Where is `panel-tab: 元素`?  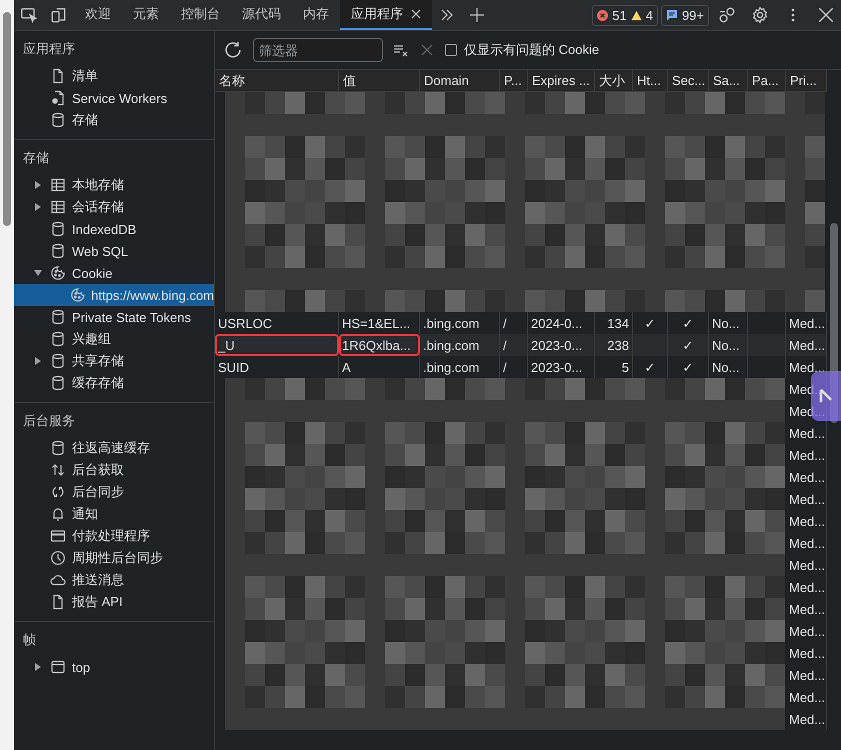
panel-tab: 元素 is located at coordinates (146, 15).